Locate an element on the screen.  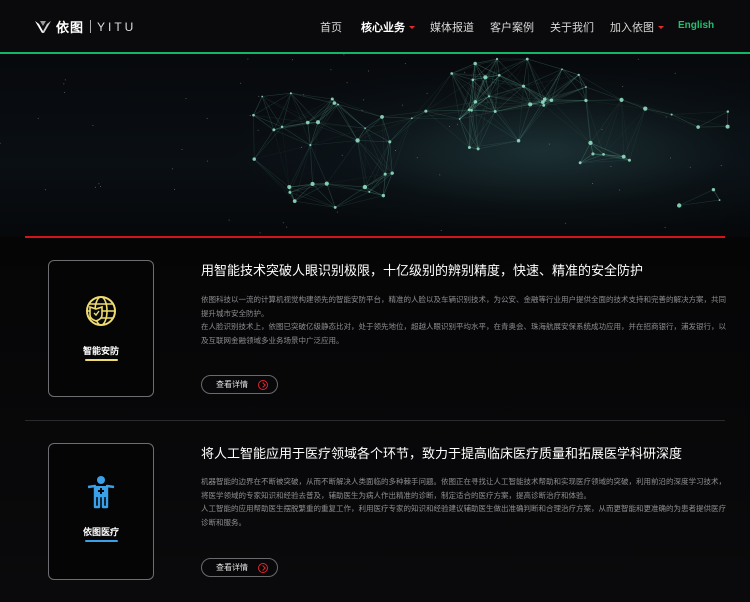
section-title: 用智能技术突破人眼识别极限，十亿级别的辨别精度，快速、精准的安全防护 is located at coordinates (422, 271).